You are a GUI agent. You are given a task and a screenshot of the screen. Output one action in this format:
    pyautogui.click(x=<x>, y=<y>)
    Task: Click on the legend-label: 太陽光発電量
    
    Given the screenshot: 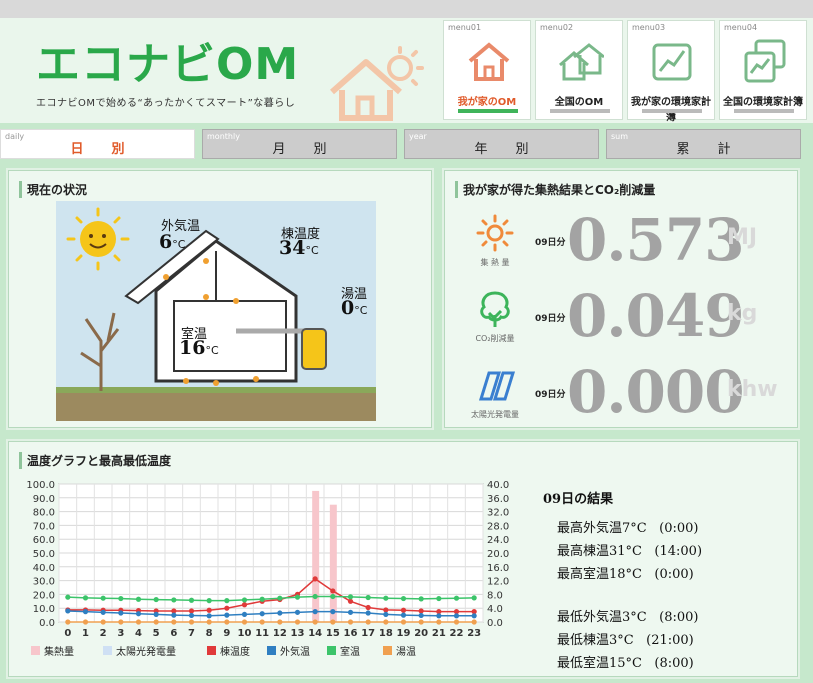 What is the action you would take?
    pyautogui.click(x=146, y=651)
    